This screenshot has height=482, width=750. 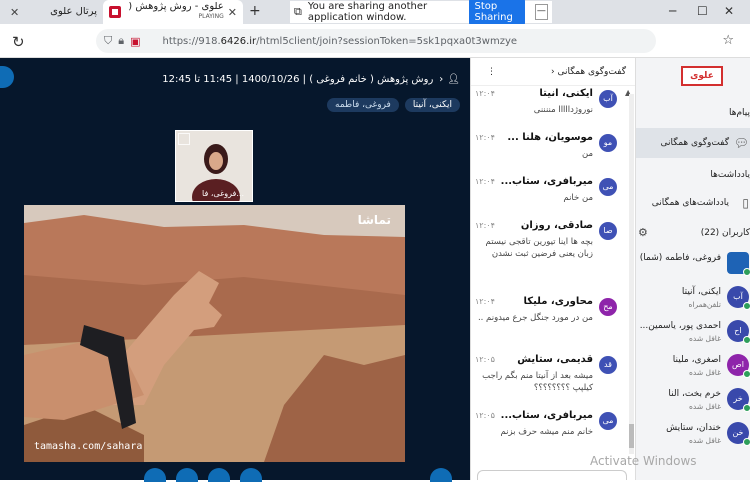 What do you see at coordinates (552, 475) in the screenshot?
I see `chat-input` at bounding box center [552, 475].